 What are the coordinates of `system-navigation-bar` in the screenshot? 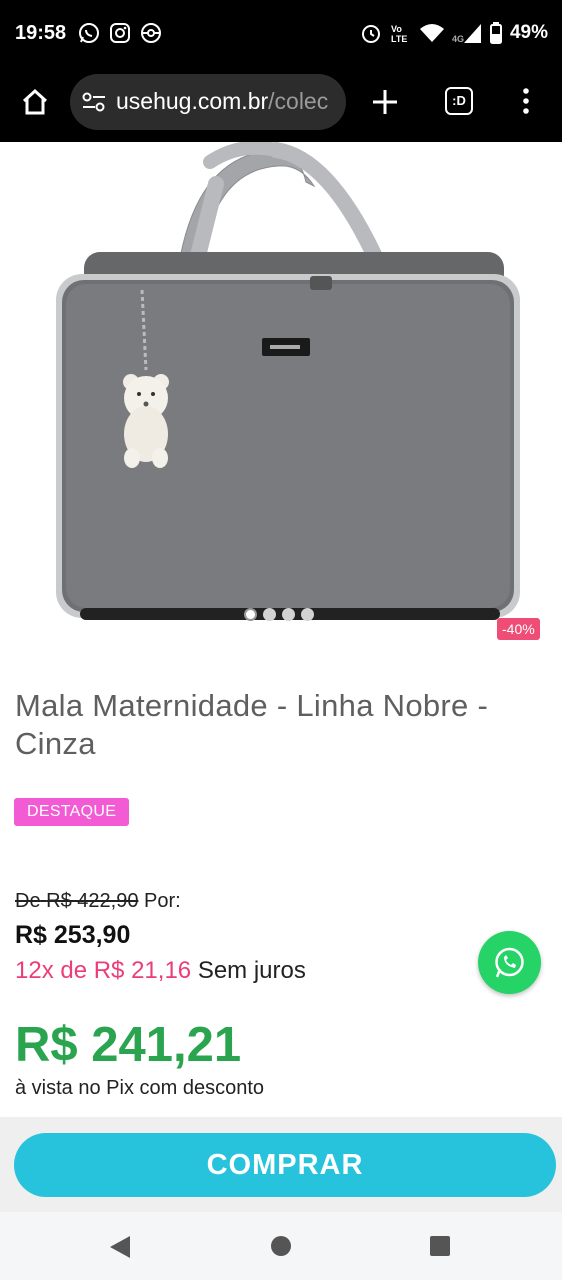 It's located at (281, 1246).